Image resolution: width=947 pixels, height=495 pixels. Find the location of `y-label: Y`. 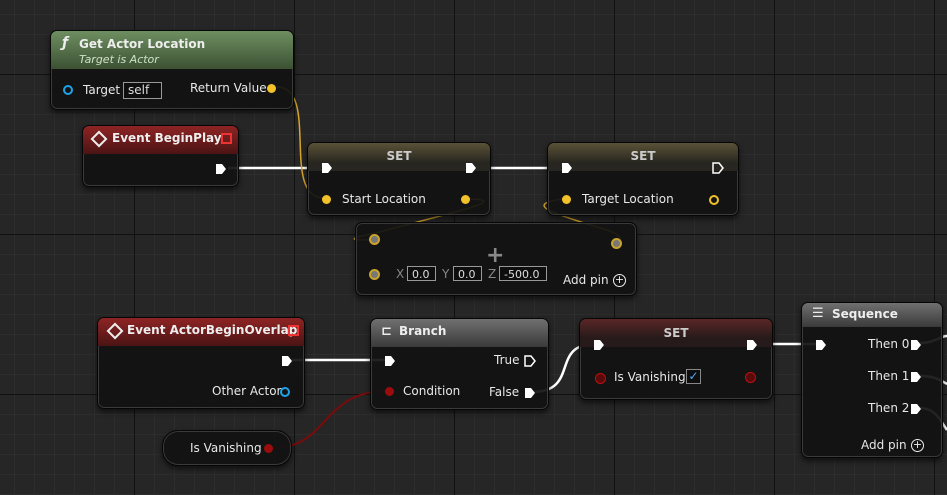

y-label: Y is located at coordinates (446, 274).